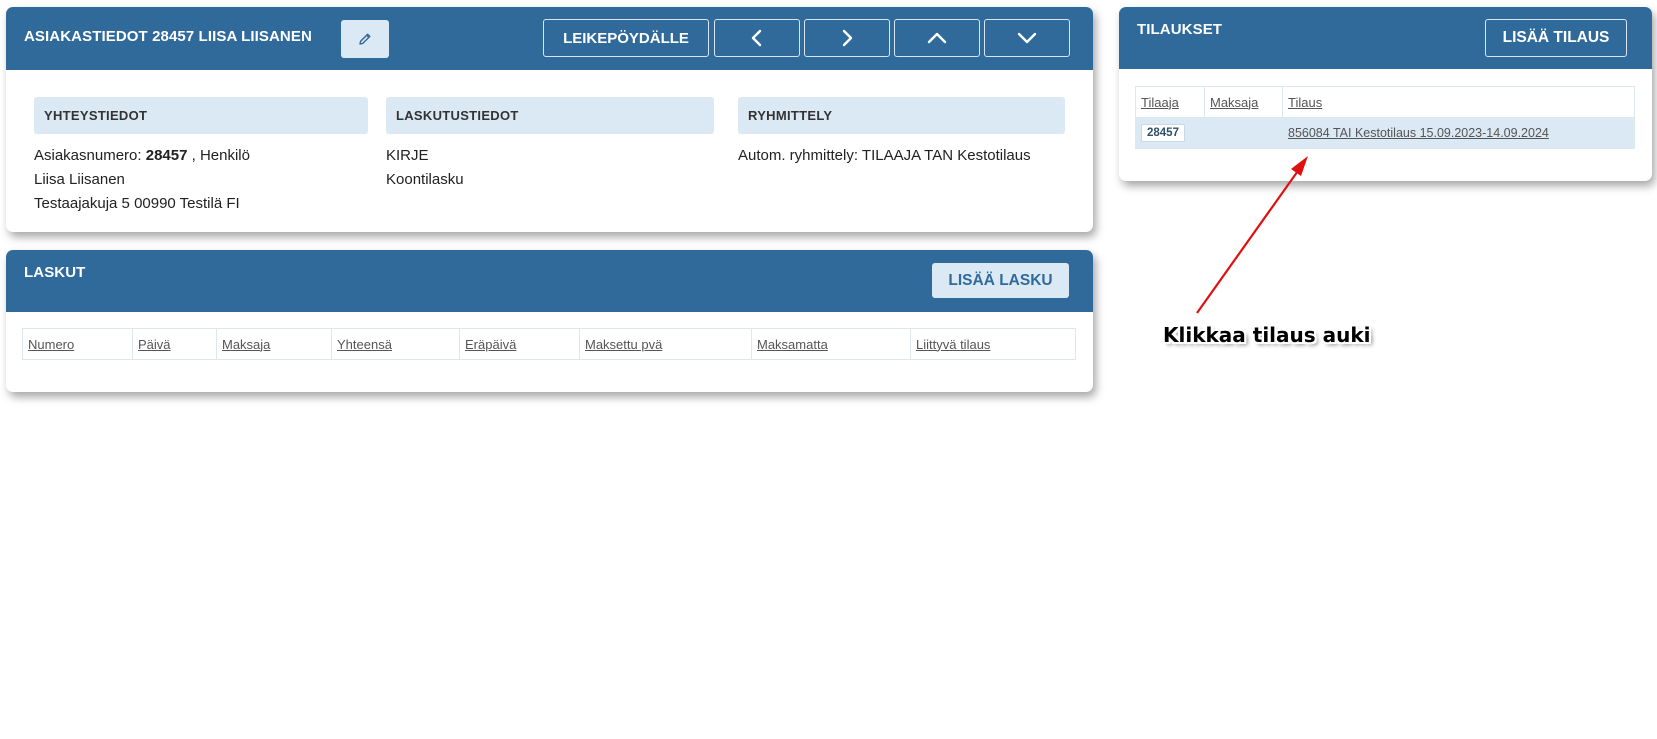 The image size is (1657, 739). What do you see at coordinates (1252, 235) in the screenshot?
I see `annotation-arrow` at bounding box center [1252, 235].